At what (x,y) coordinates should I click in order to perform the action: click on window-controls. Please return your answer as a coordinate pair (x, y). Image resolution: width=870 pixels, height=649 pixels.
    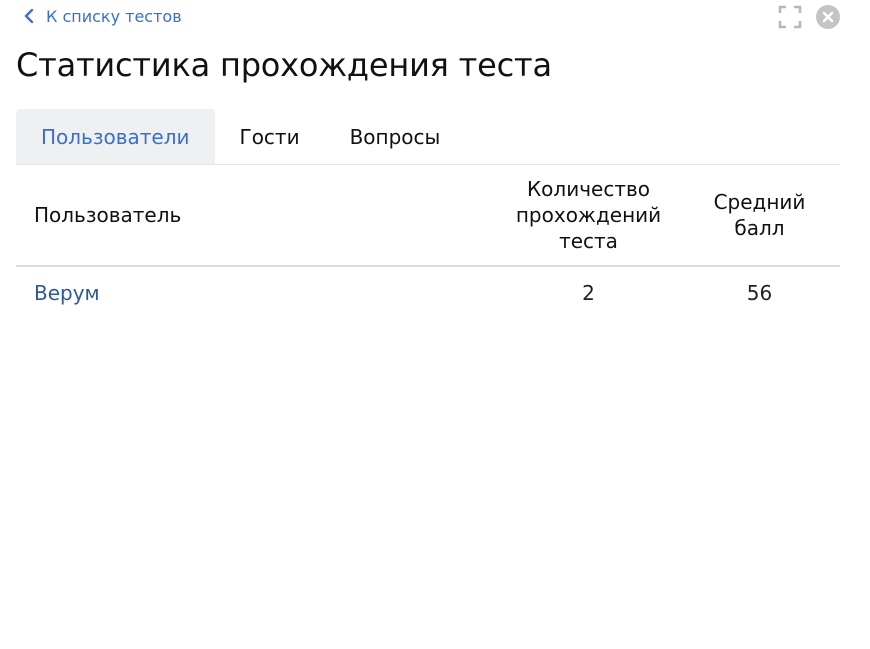
    Looking at the image, I should click on (809, 17).